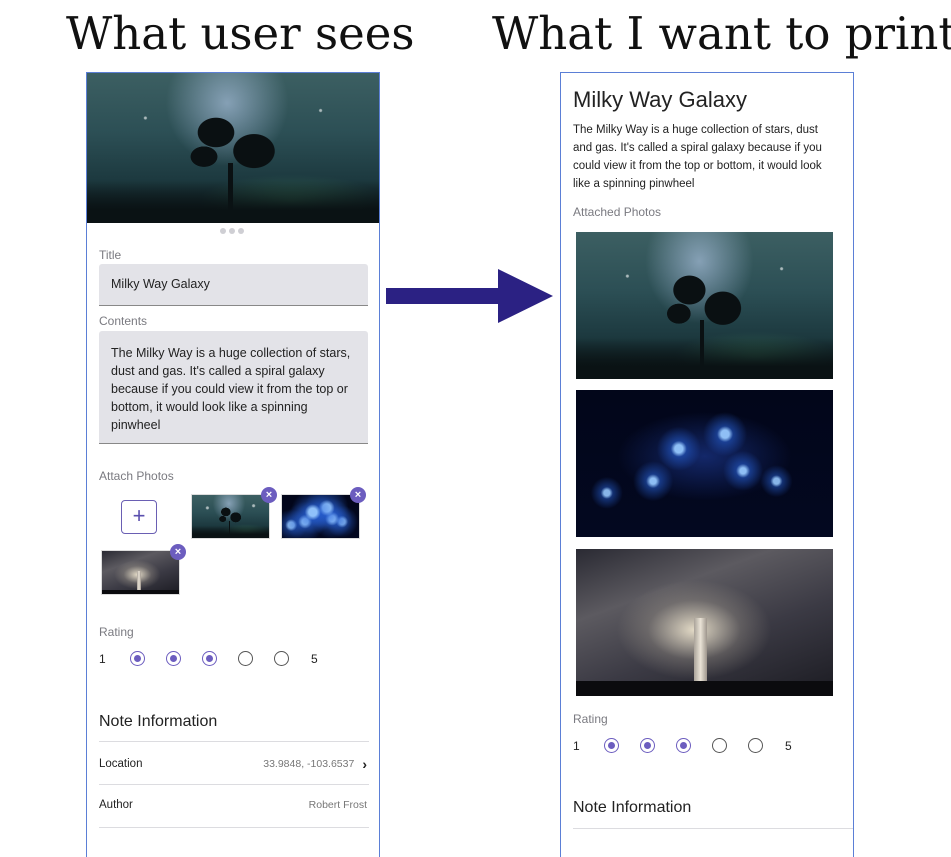  I want to click on heading-want-to-print: What I want to print, so click(721, 33).